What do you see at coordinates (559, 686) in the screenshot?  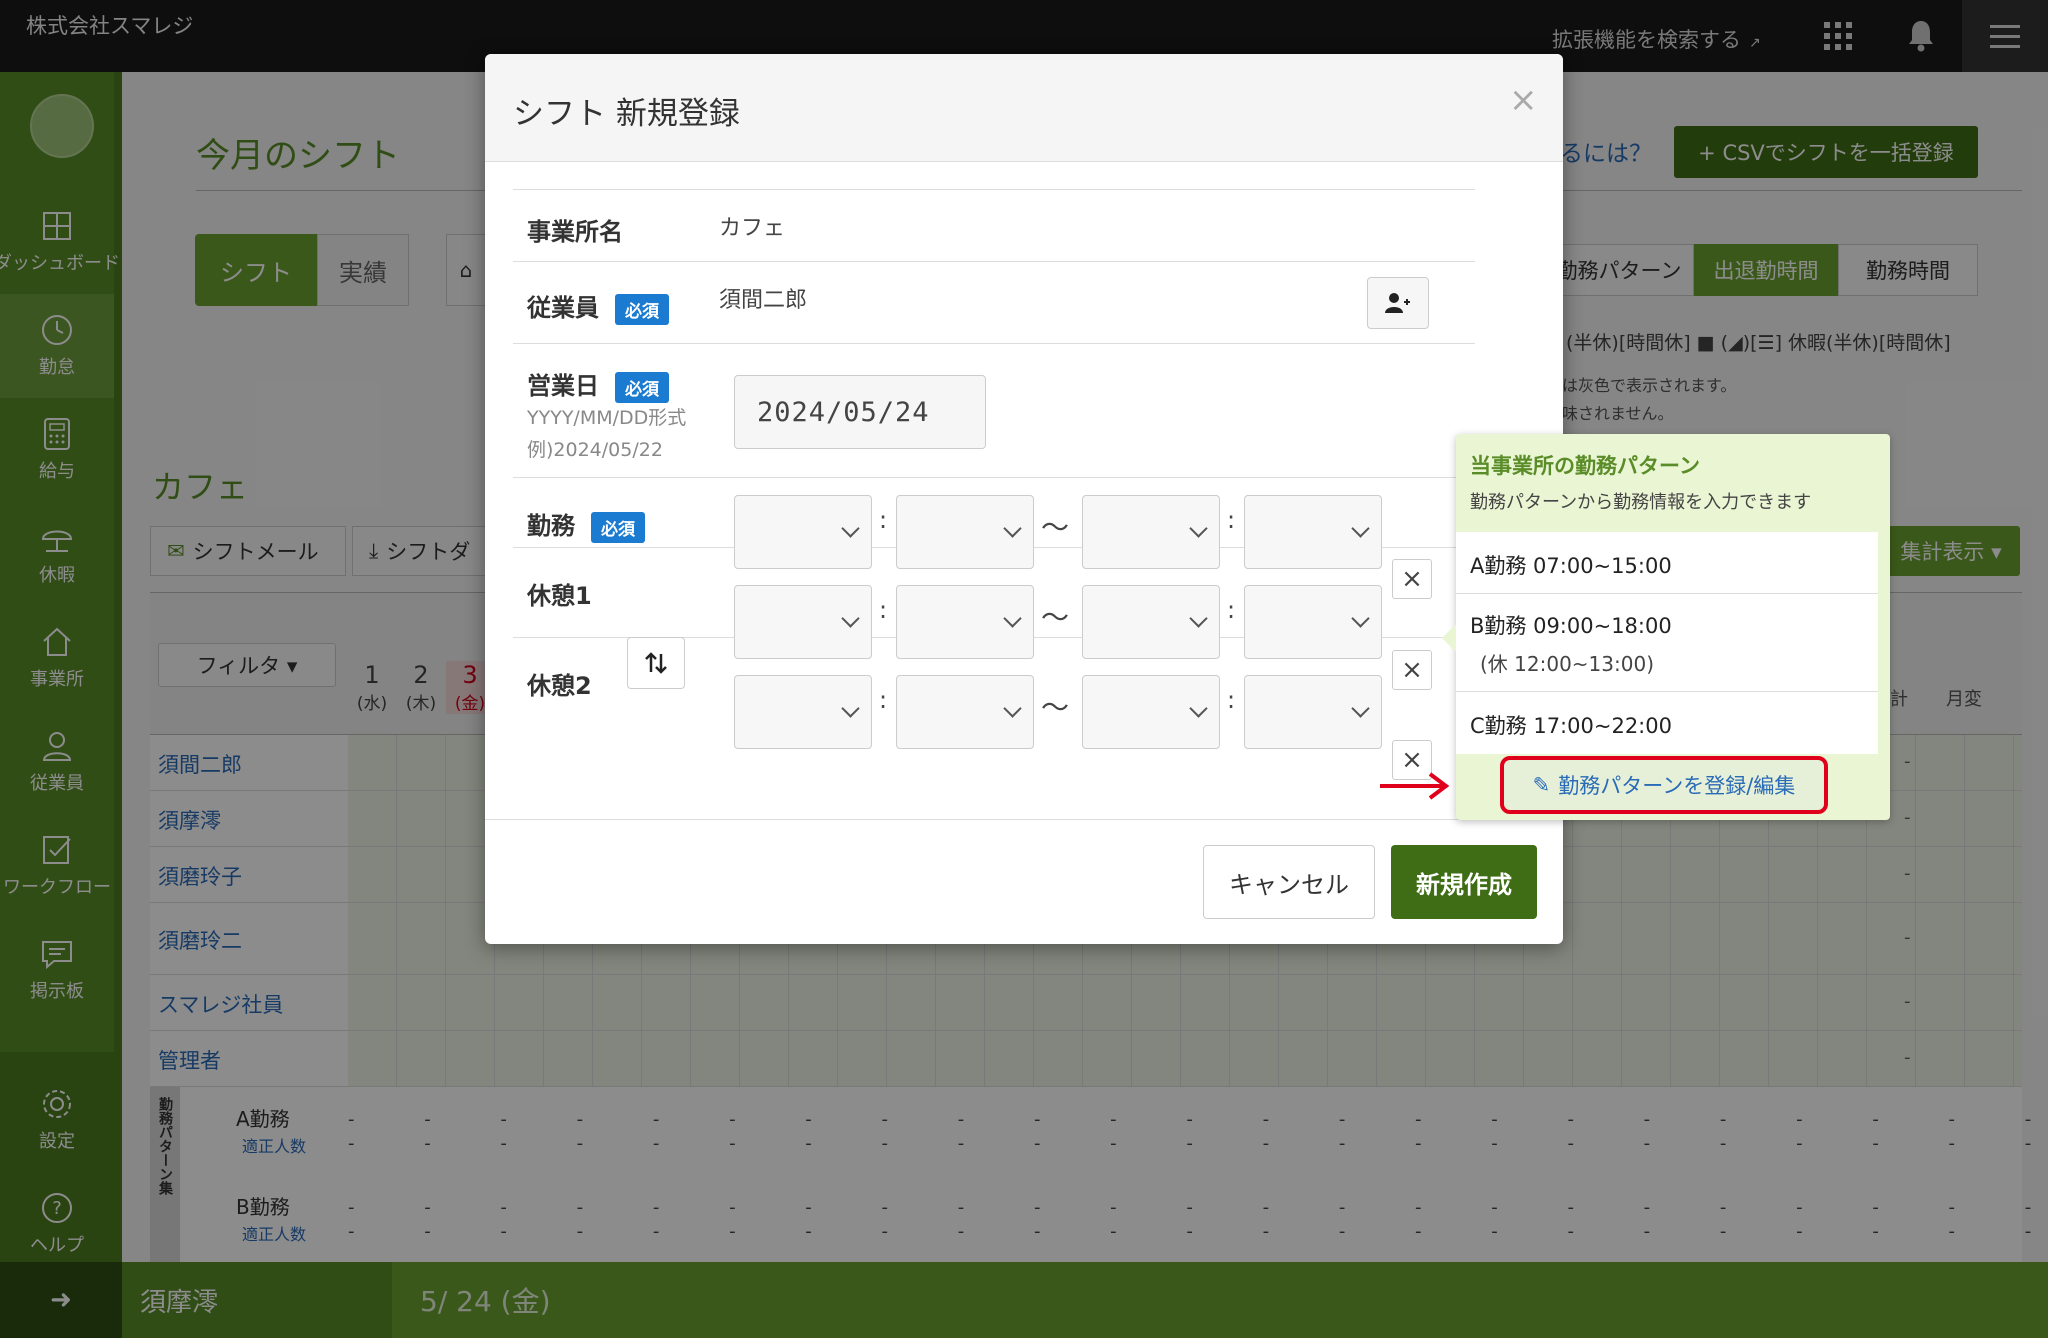 I see `break2-label: 休憩2` at bounding box center [559, 686].